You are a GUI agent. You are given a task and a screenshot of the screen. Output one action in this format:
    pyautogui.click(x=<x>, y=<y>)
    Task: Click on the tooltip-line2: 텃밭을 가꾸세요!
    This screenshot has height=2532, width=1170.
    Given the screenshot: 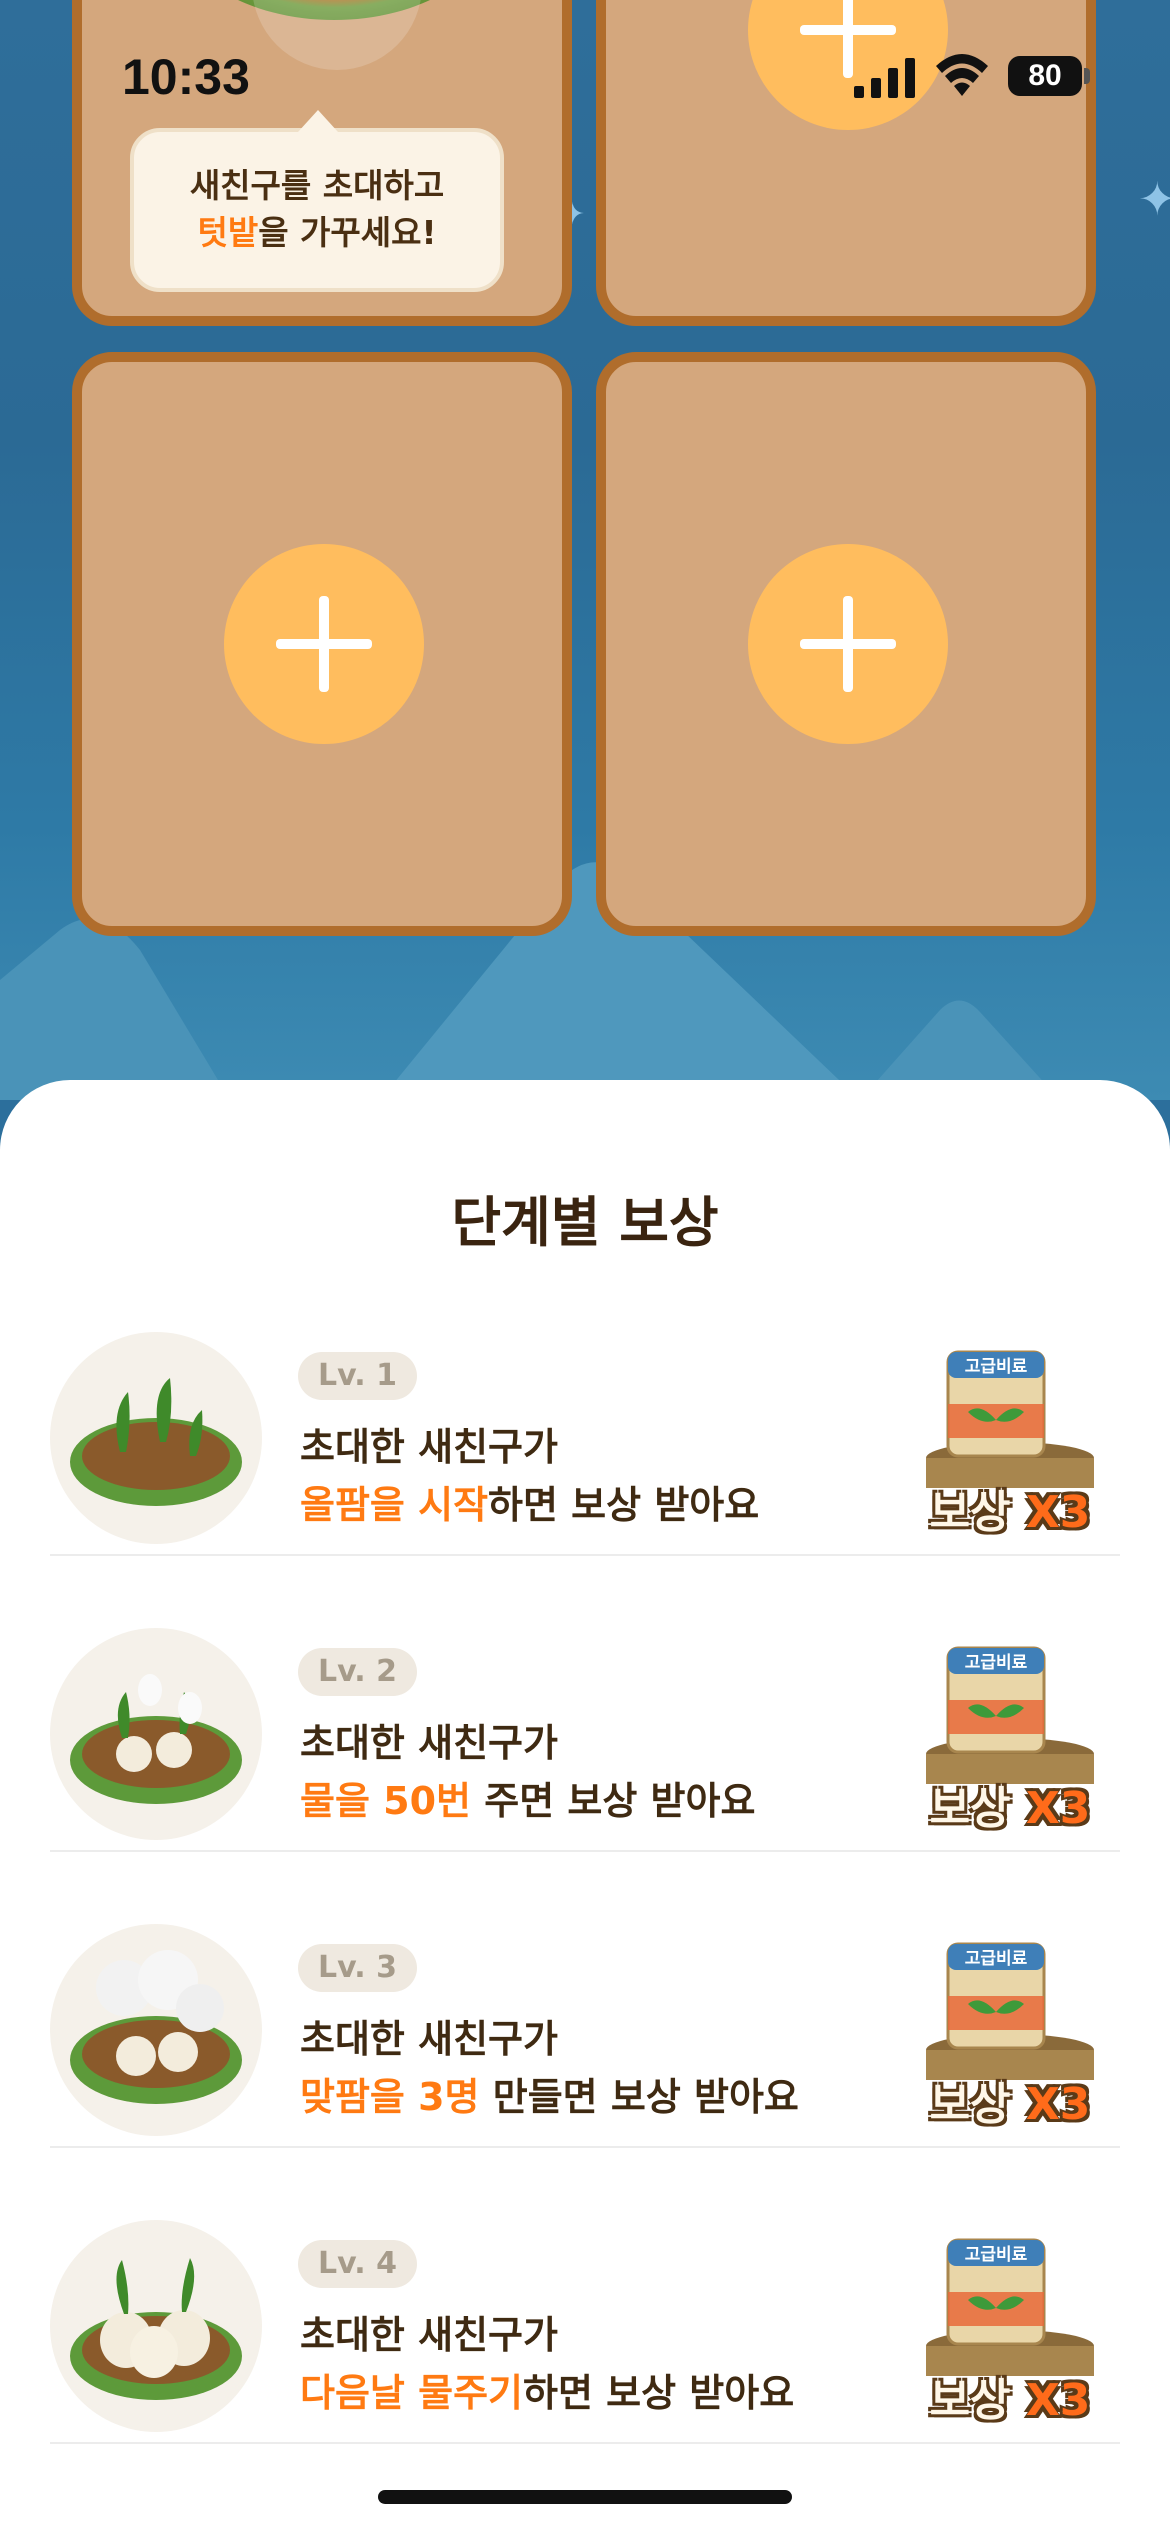 What is the action you would take?
    pyautogui.click(x=316, y=233)
    